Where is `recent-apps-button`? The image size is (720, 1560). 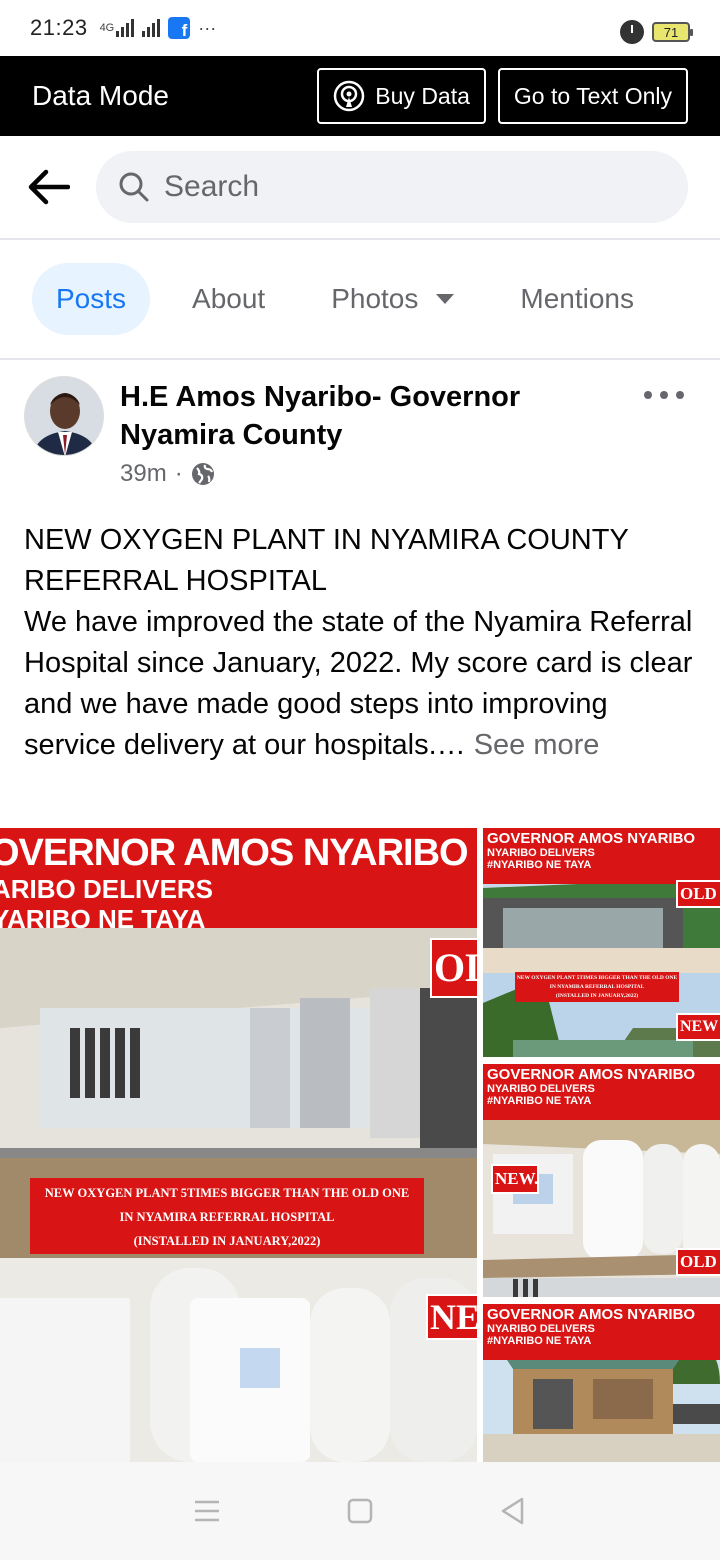 recent-apps-button is located at coordinates (207, 1511).